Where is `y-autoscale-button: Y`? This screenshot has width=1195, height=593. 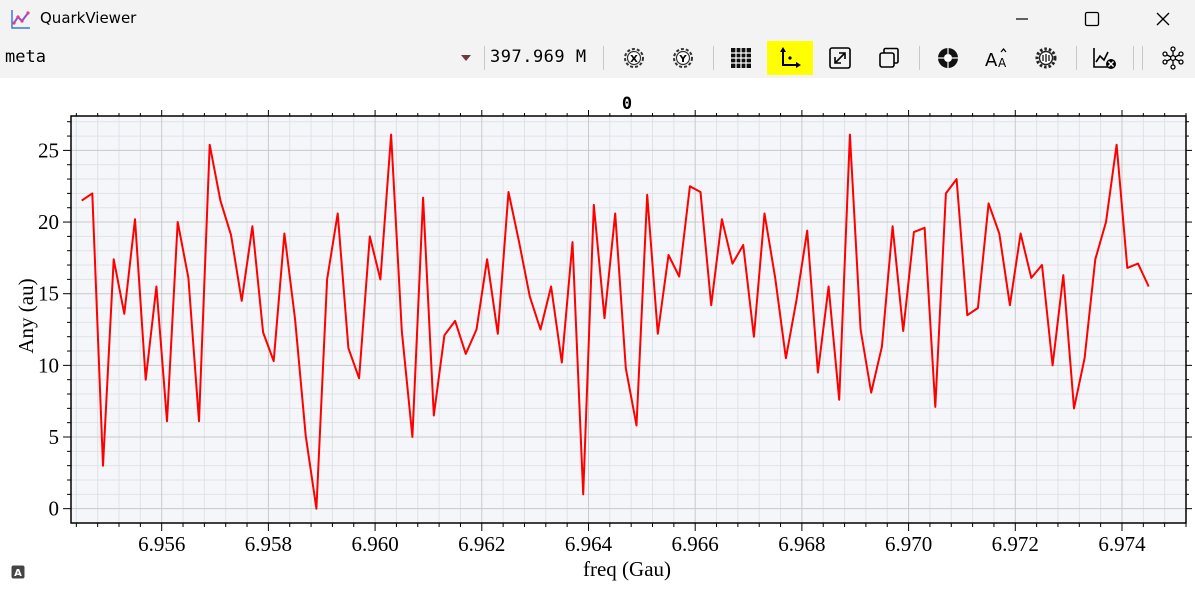 y-autoscale-button: Y is located at coordinates (683, 58).